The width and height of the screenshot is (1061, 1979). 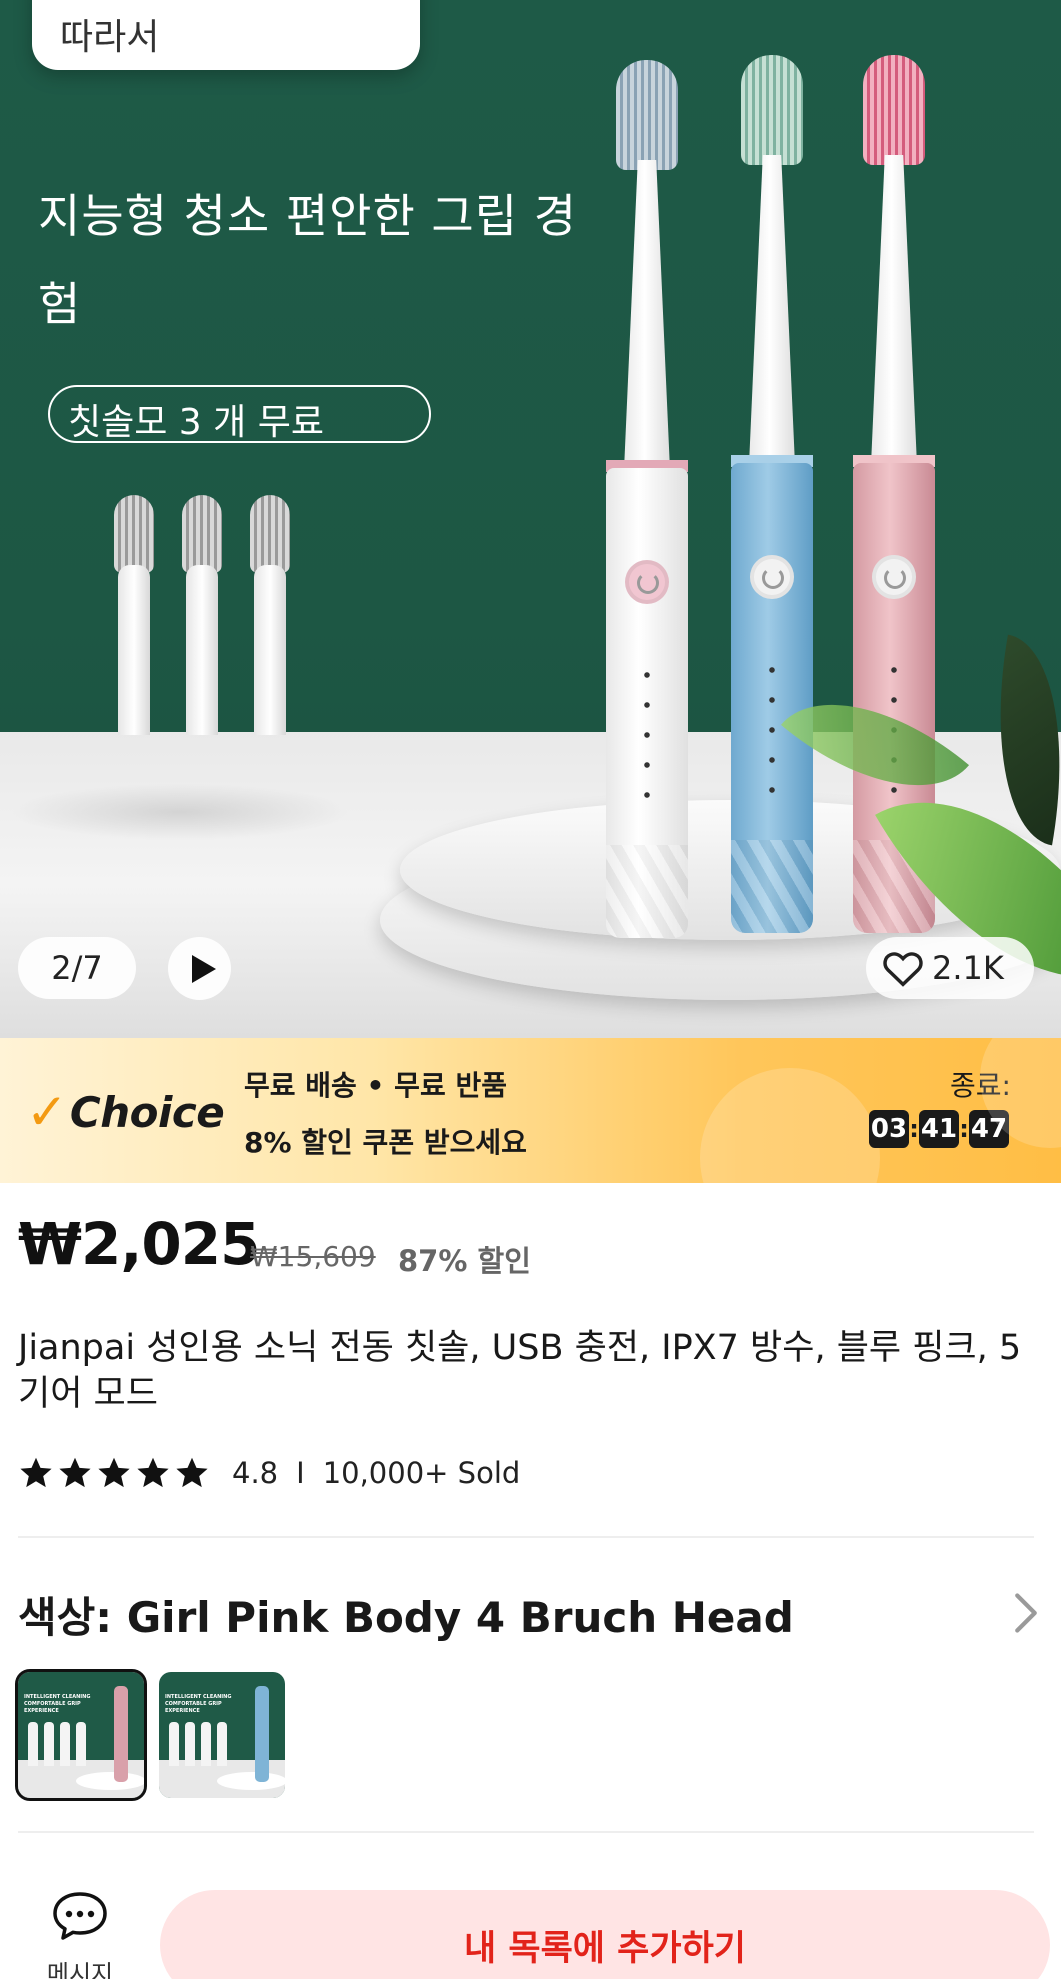 What do you see at coordinates (903, 969) in the screenshot?
I see `heart-icon` at bounding box center [903, 969].